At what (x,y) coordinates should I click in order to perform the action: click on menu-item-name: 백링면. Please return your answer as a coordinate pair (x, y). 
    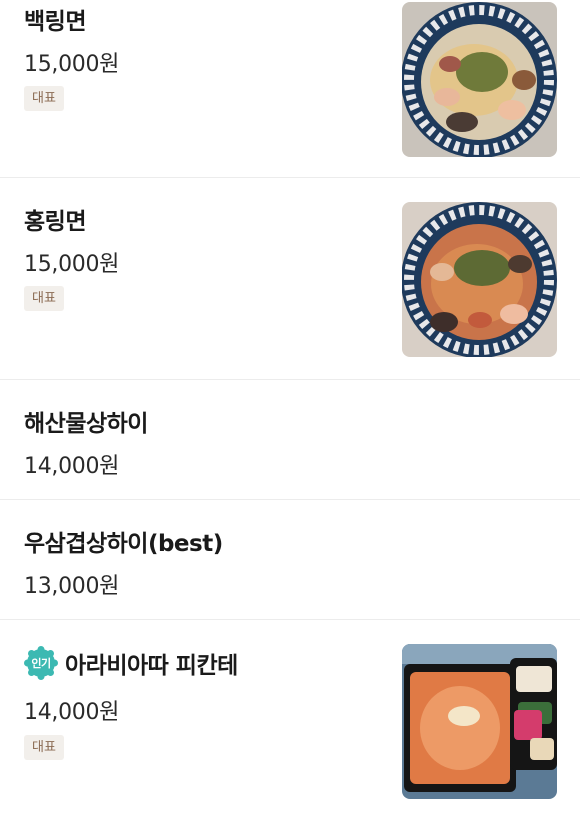
    Looking at the image, I should click on (55, 22).